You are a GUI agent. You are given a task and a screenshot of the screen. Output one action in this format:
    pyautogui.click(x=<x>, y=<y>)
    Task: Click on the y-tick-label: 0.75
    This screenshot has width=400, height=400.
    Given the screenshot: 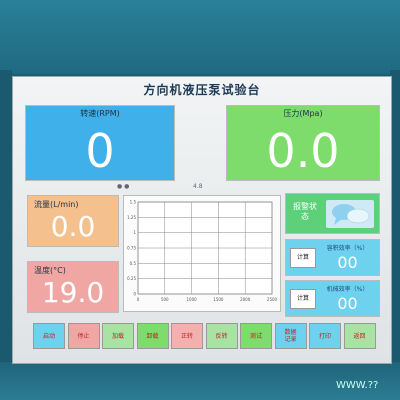 What is the action you would take?
    pyautogui.click(x=131, y=248)
    